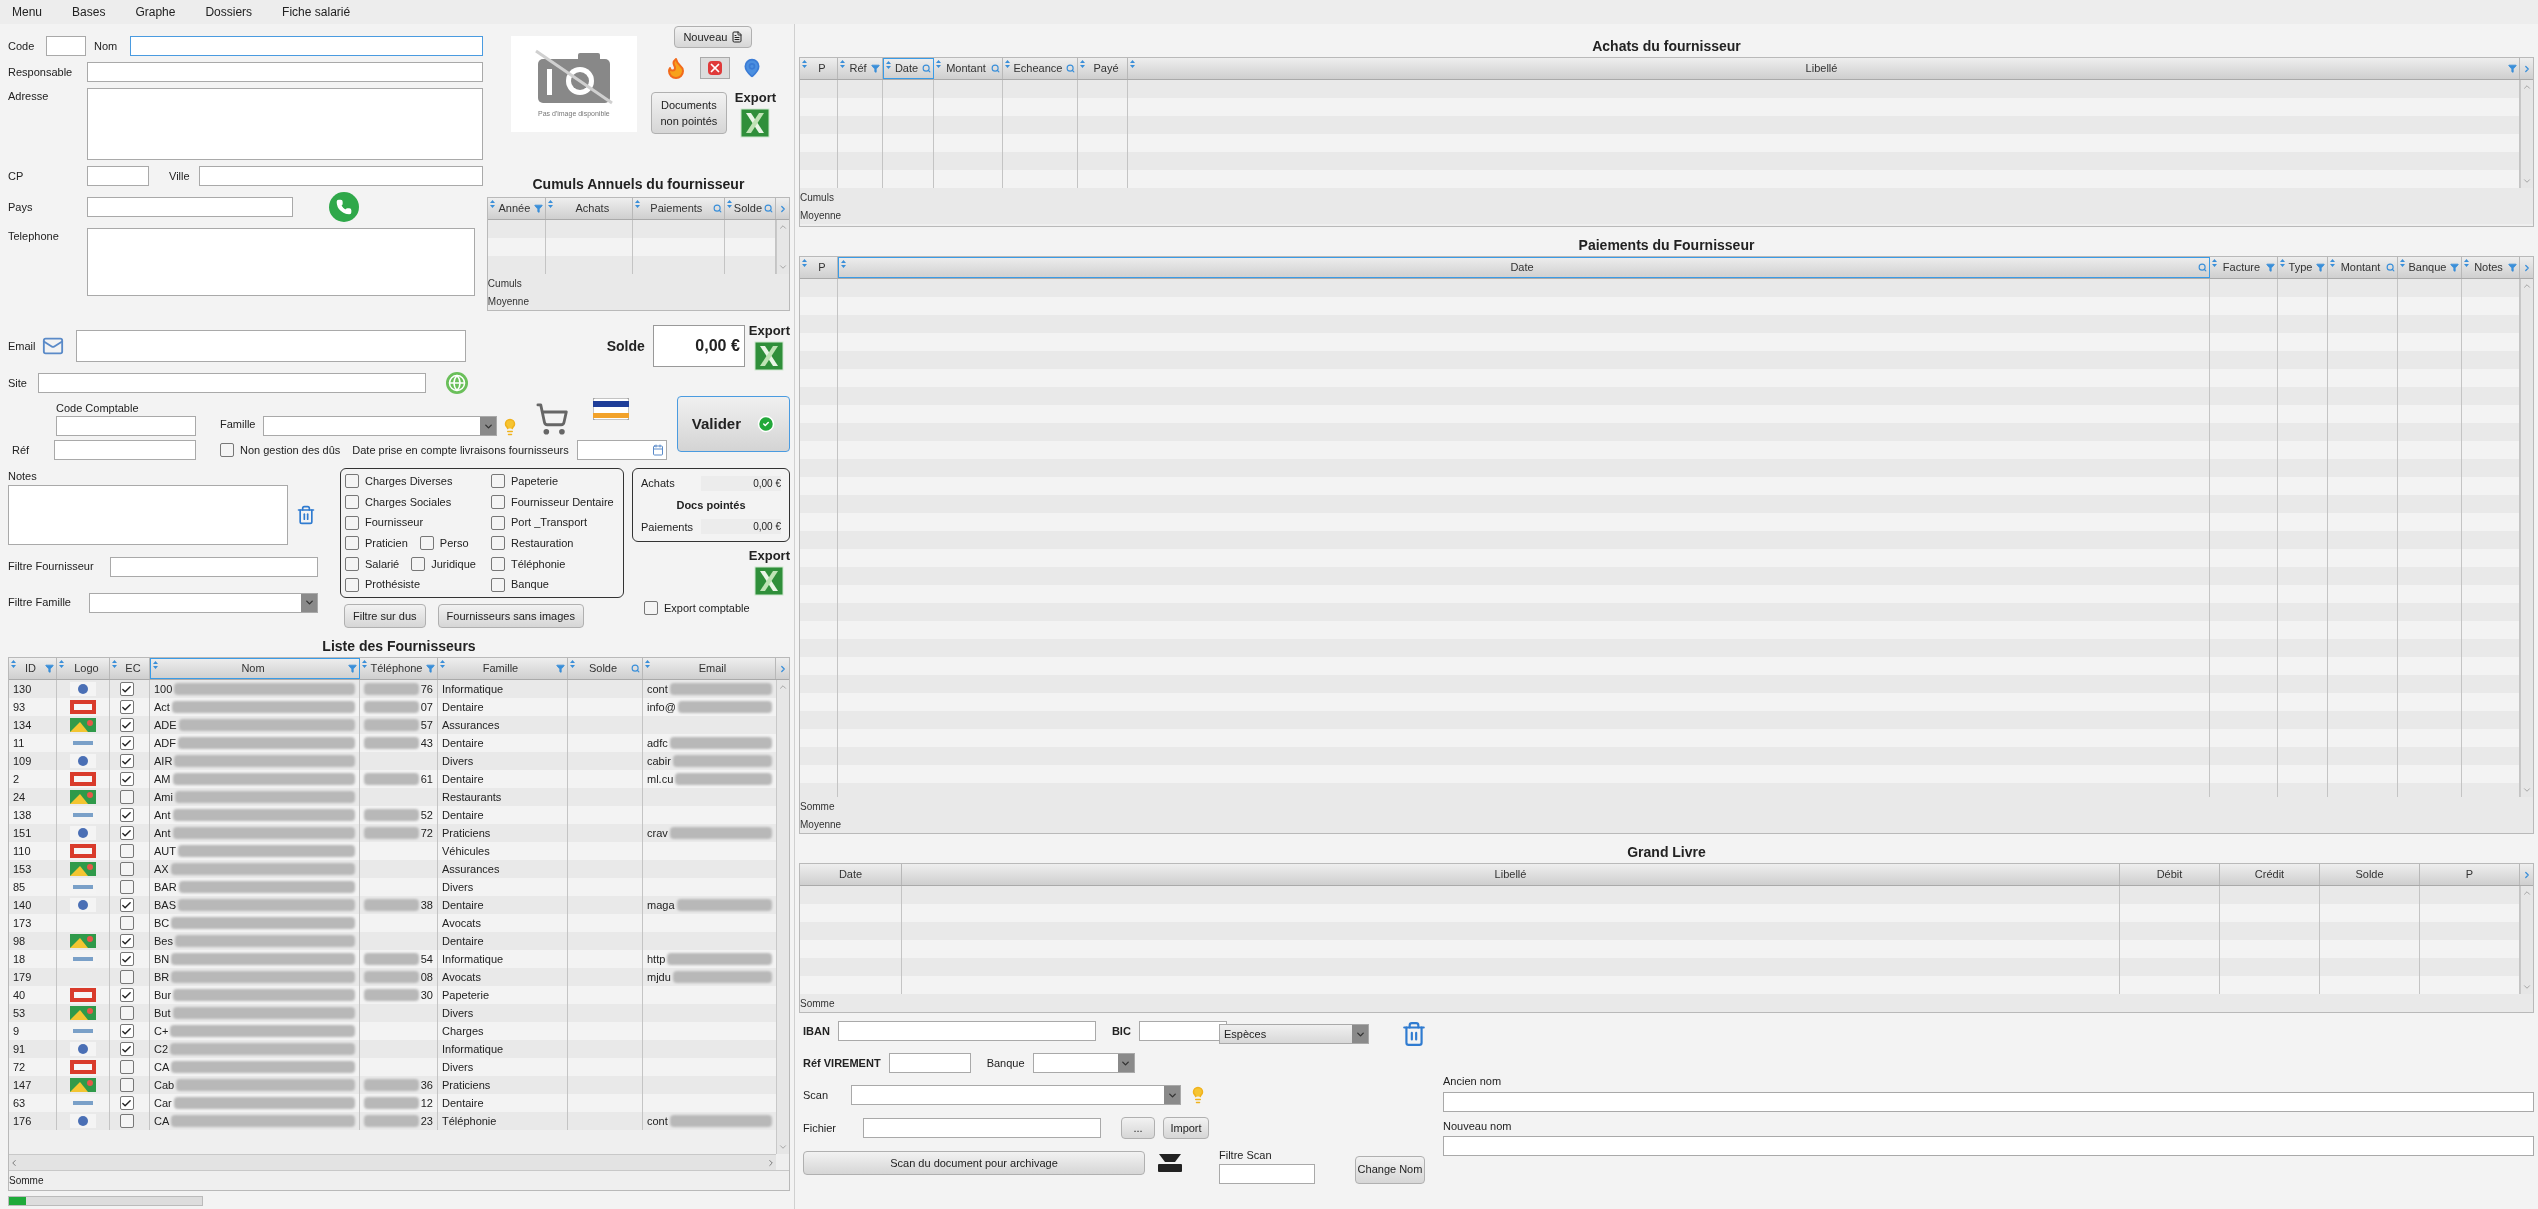  Describe the element at coordinates (316, 12) in the screenshot. I see `menu-item: Fiche salarié` at that location.